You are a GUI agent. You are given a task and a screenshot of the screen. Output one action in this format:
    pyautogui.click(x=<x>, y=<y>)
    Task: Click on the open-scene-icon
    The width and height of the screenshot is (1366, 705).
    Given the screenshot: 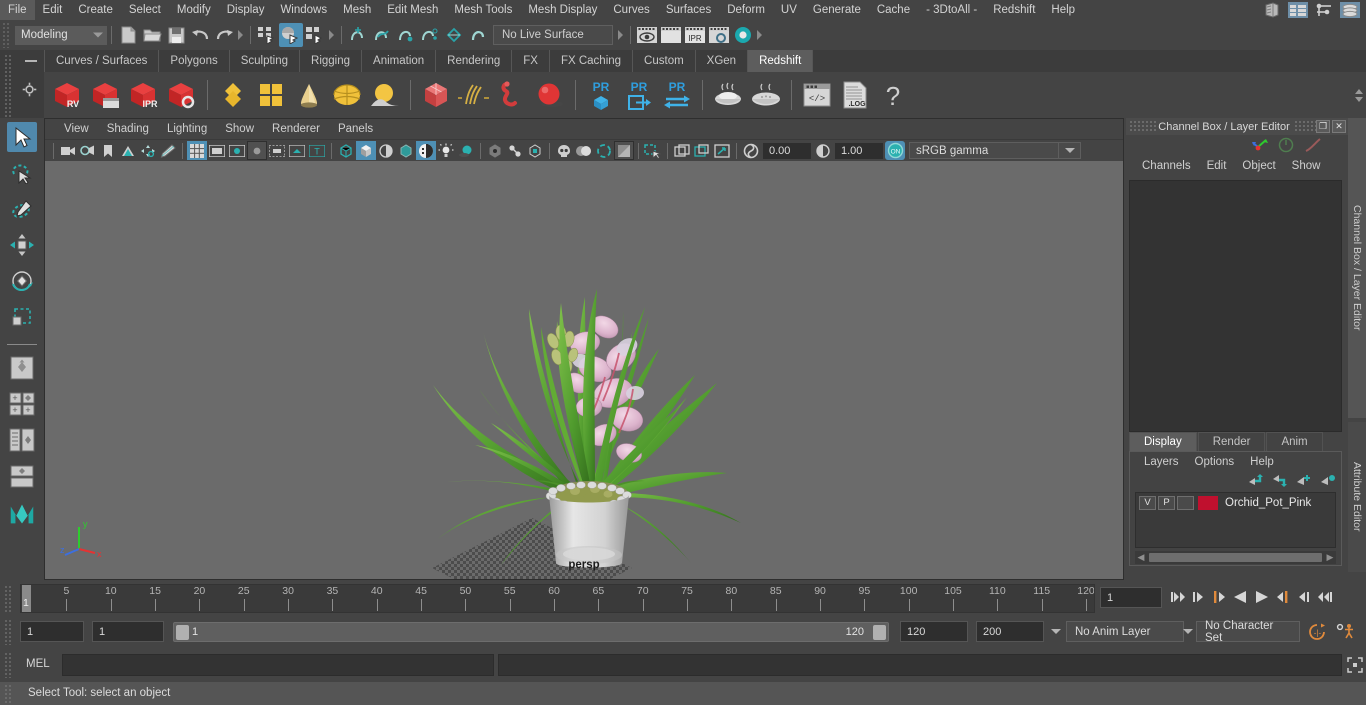 What is the action you would take?
    pyautogui.click(x=152, y=35)
    